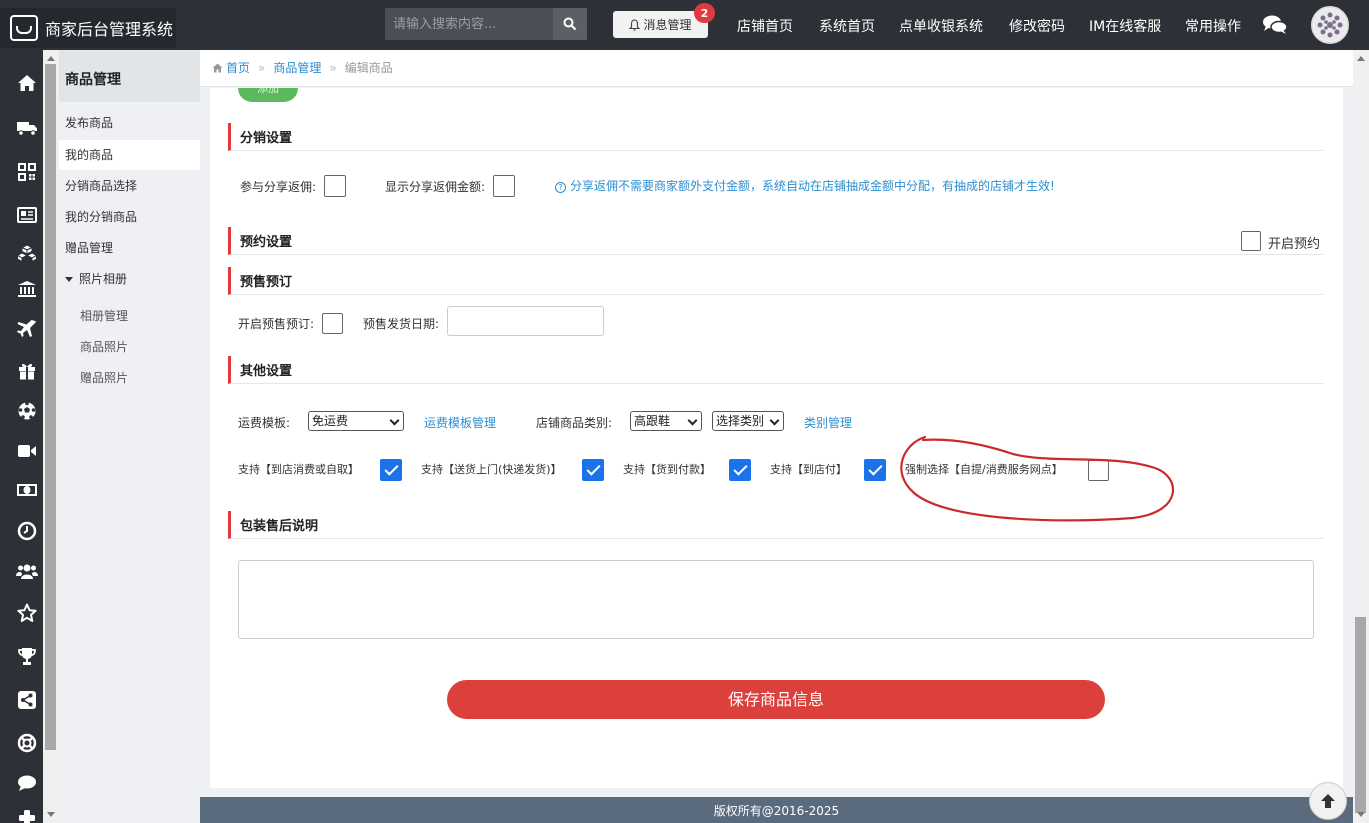 The image size is (1369, 823). What do you see at coordinates (69, 279) in the screenshot?
I see `caret-down-icon` at bounding box center [69, 279].